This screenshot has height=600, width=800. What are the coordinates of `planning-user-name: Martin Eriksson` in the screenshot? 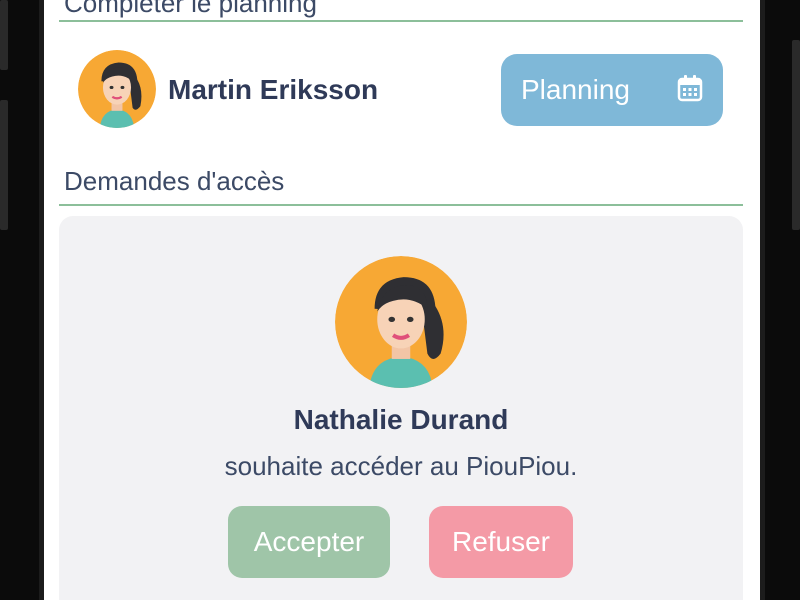 It's located at (273, 89).